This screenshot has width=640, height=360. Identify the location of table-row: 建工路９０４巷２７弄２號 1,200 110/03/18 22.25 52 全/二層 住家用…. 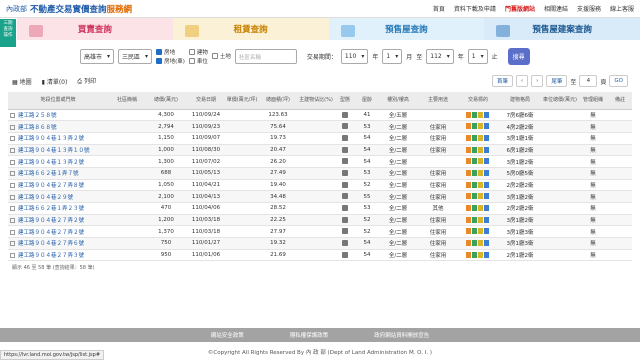
(320, 220).